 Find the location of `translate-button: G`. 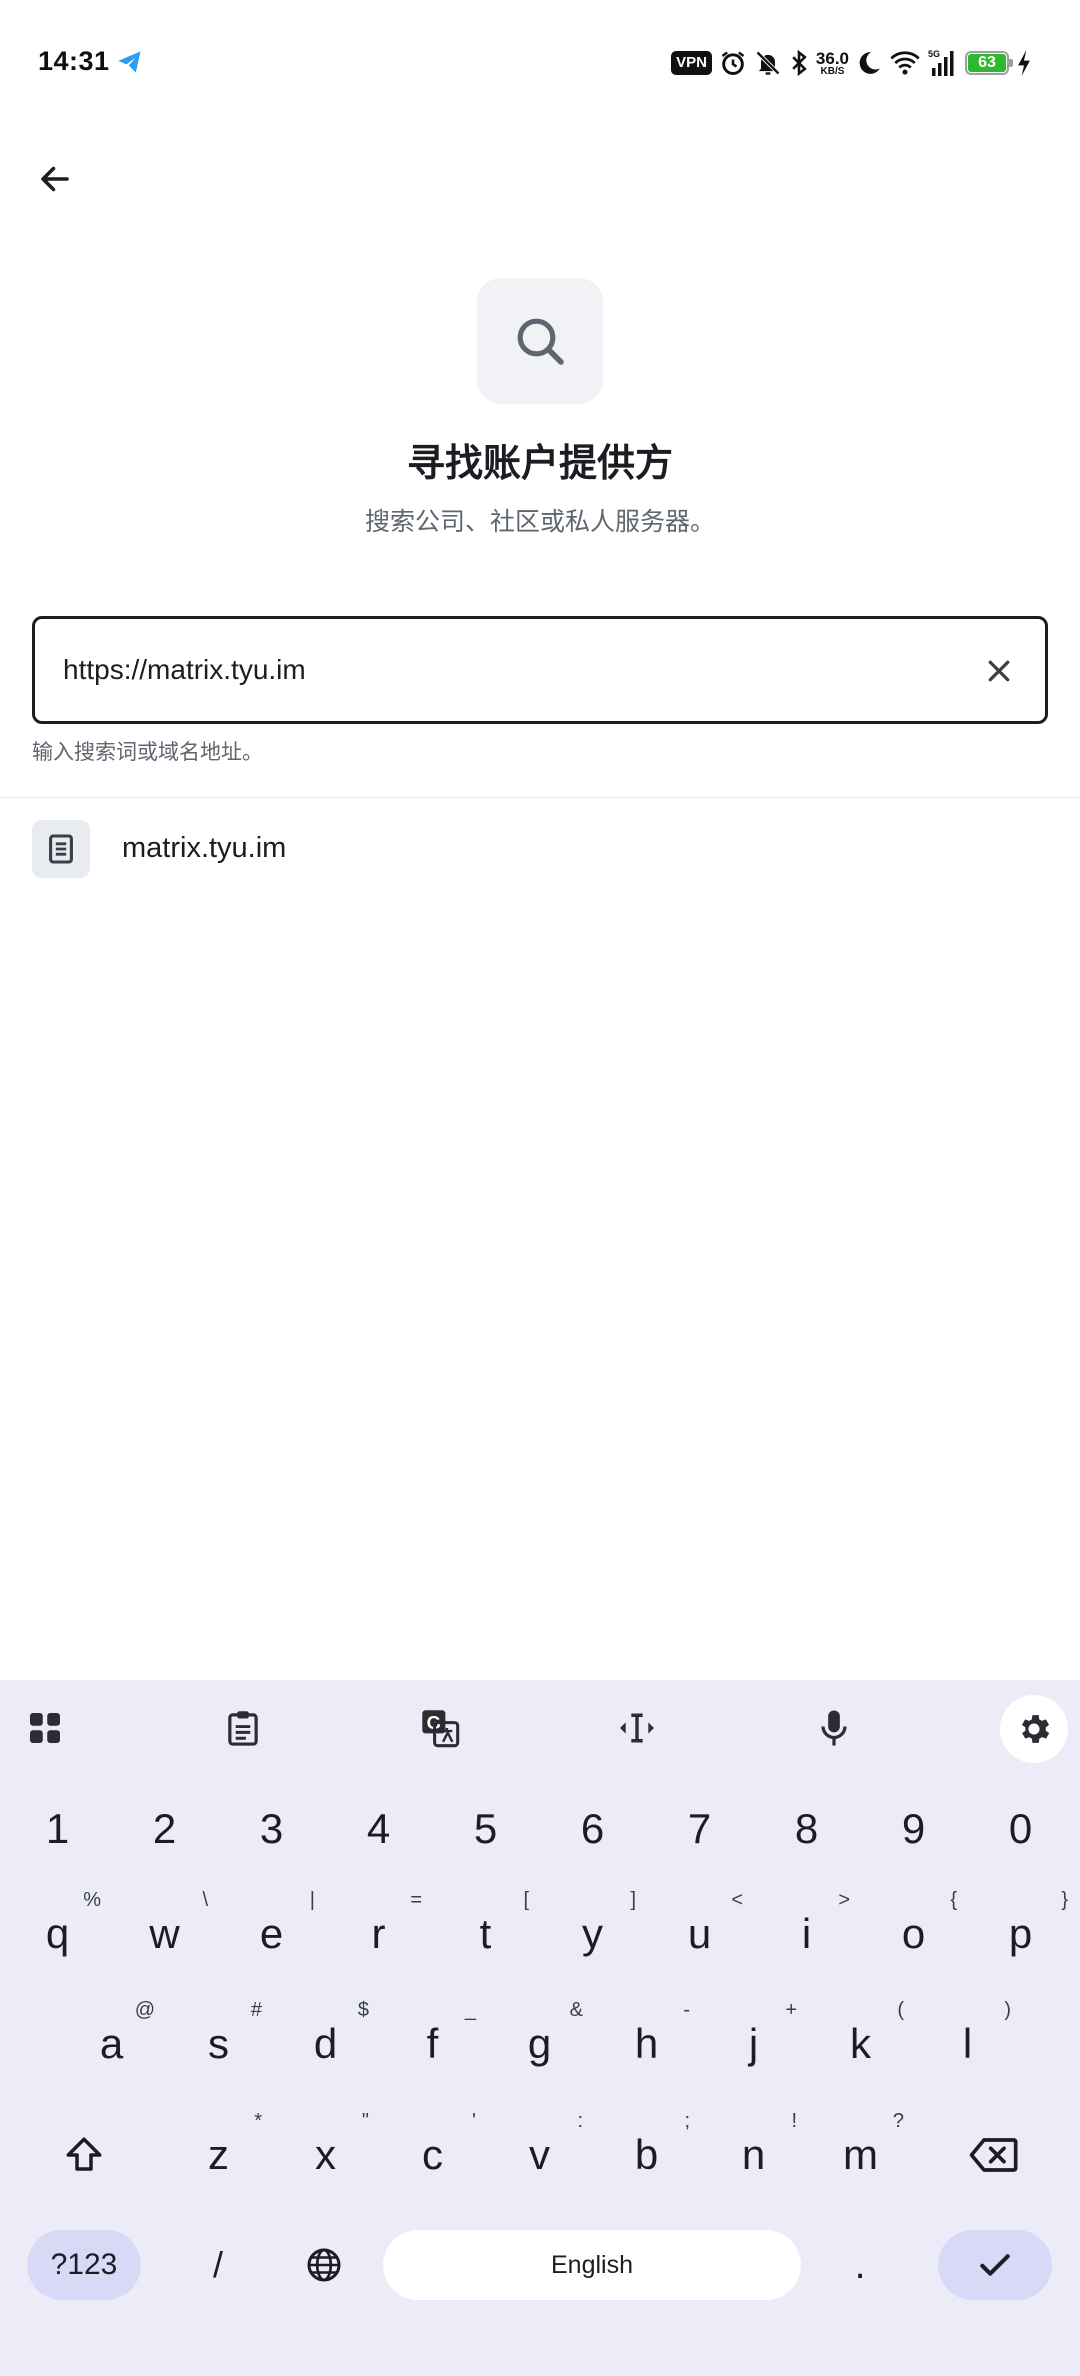

translate-button: G is located at coordinates (440, 1728).